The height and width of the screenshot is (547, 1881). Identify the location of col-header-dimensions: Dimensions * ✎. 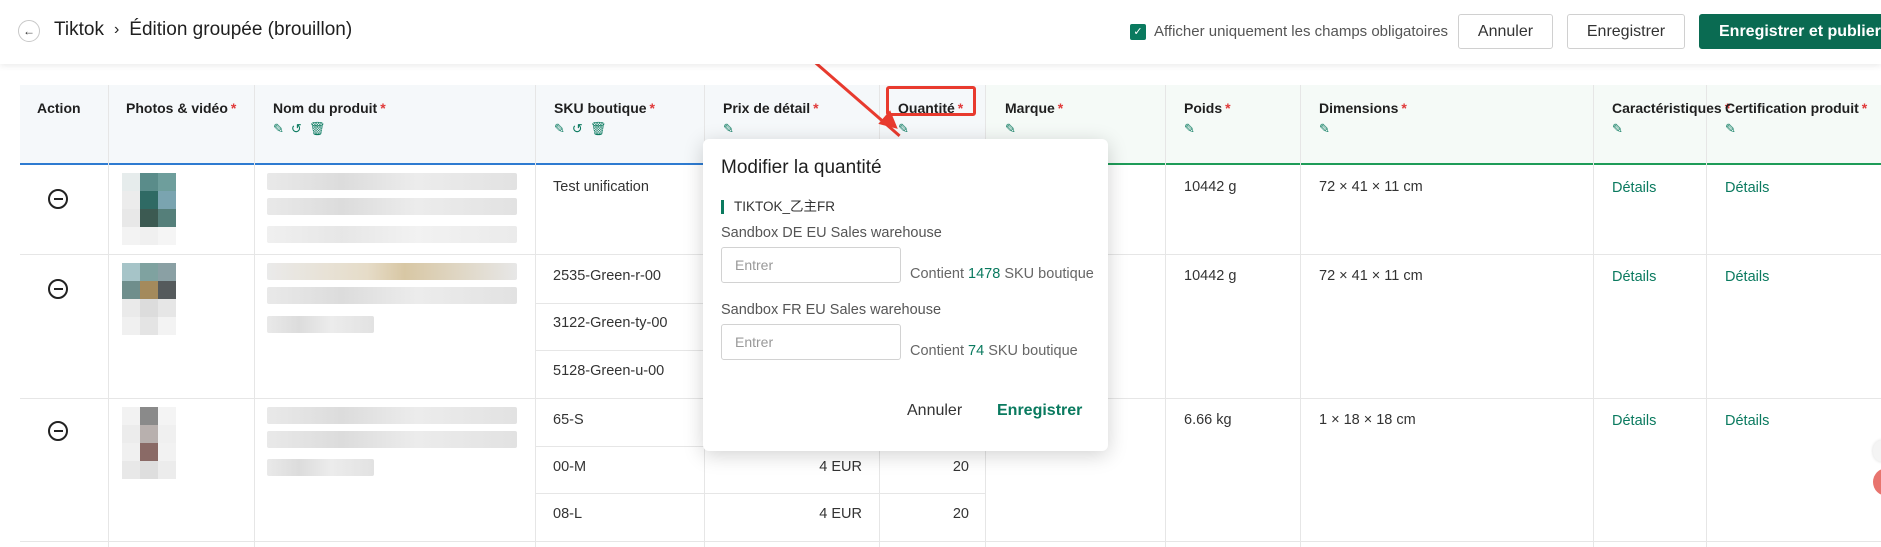
(1363, 119).